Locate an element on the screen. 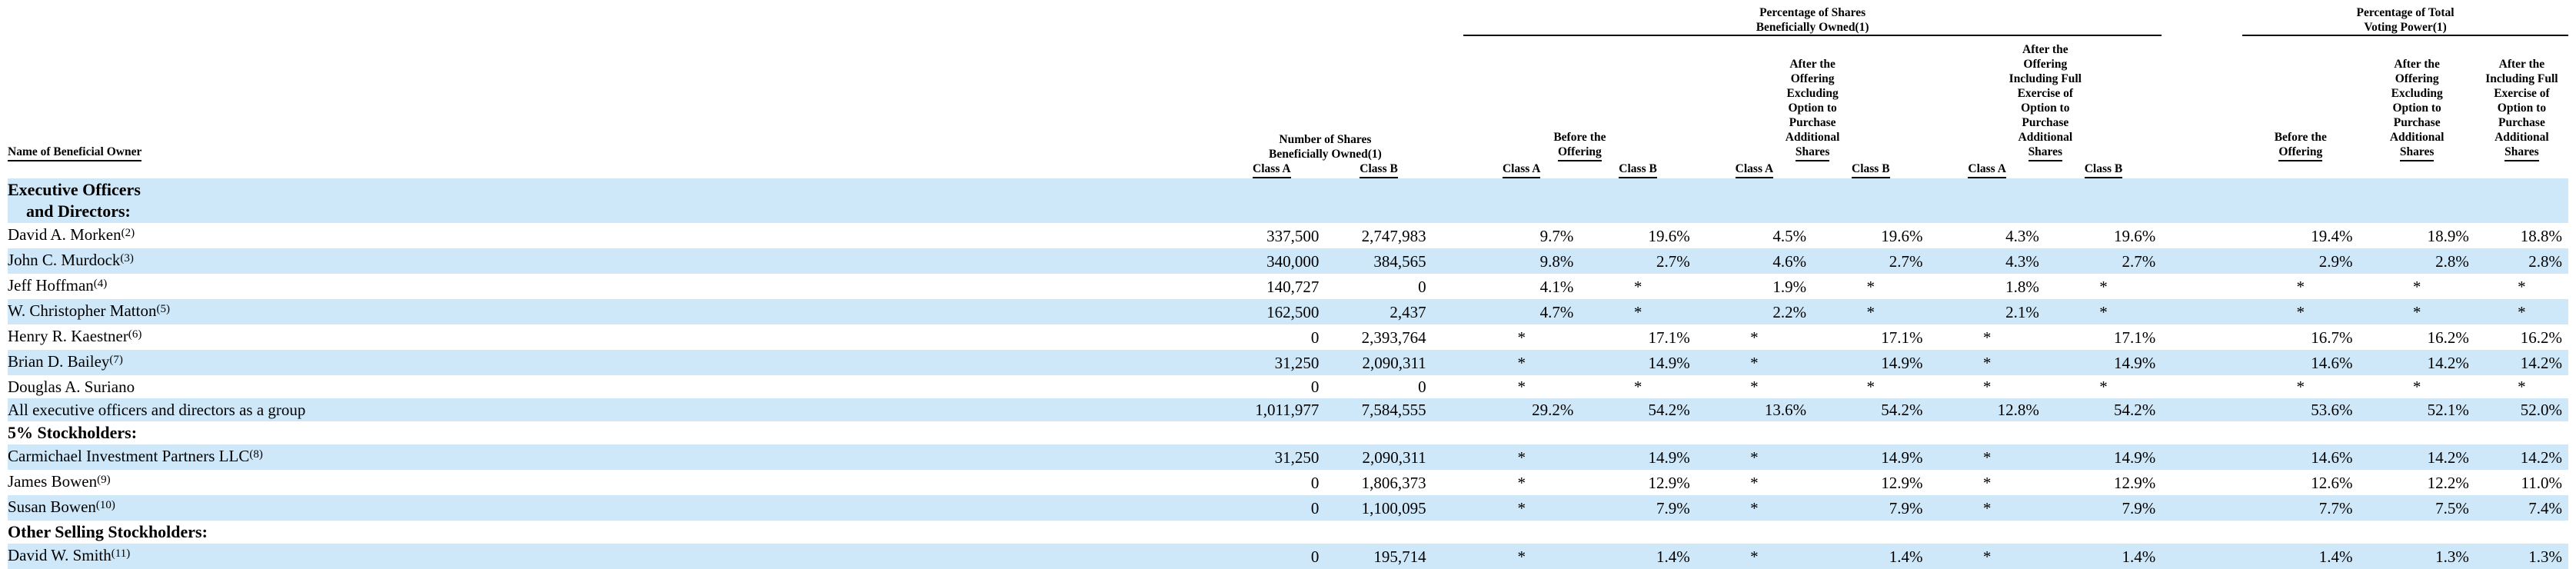 The width and height of the screenshot is (2576, 569). excl-class-b-cell: 7.9% is located at coordinates (1871, 508).